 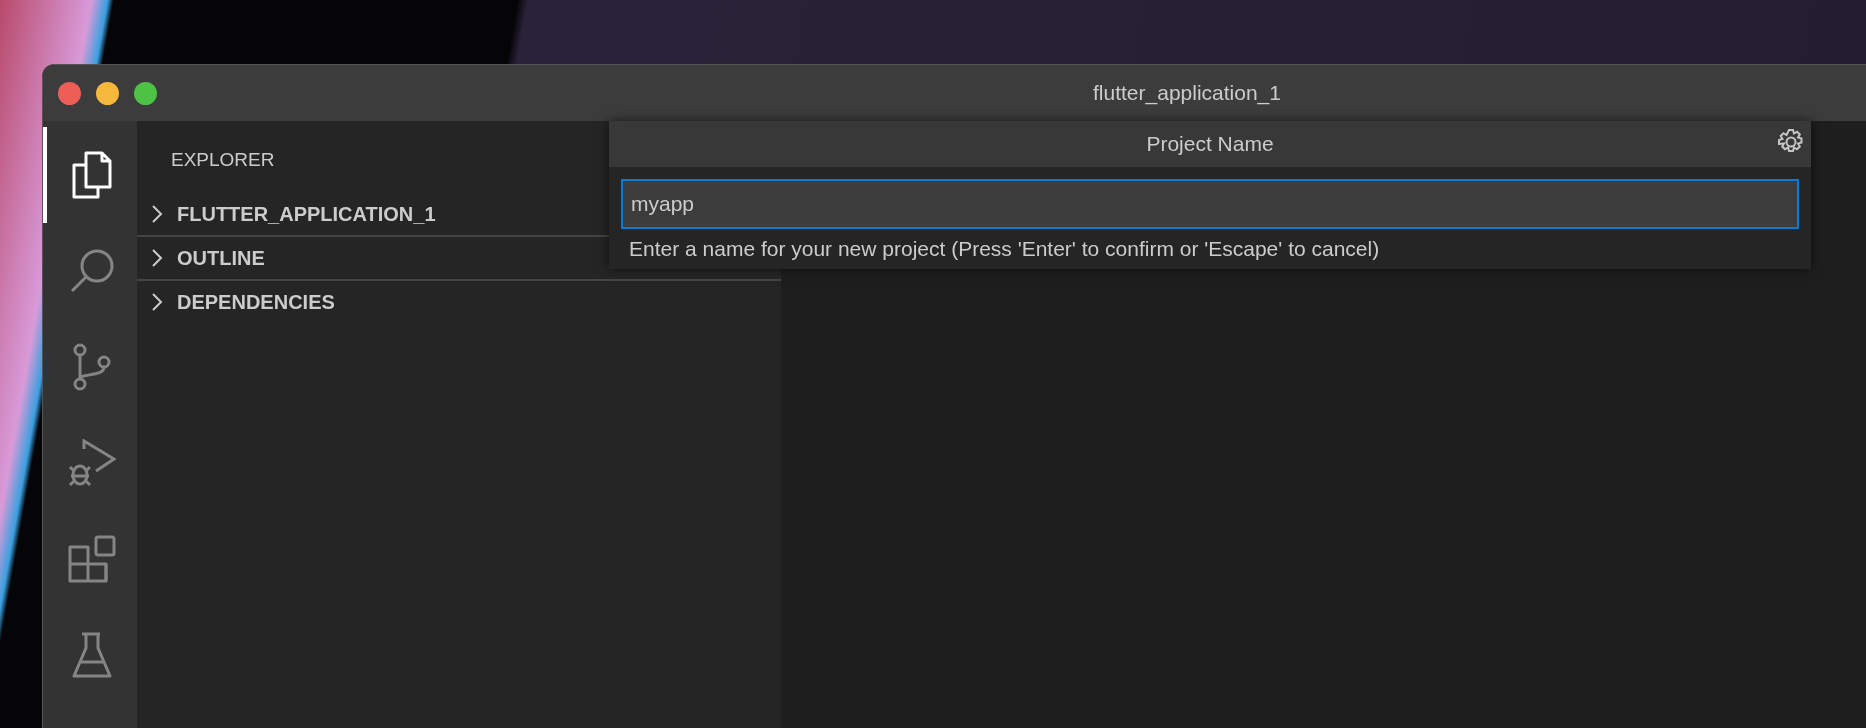 I want to click on project-name-input: myapp, so click(x=1210, y=204).